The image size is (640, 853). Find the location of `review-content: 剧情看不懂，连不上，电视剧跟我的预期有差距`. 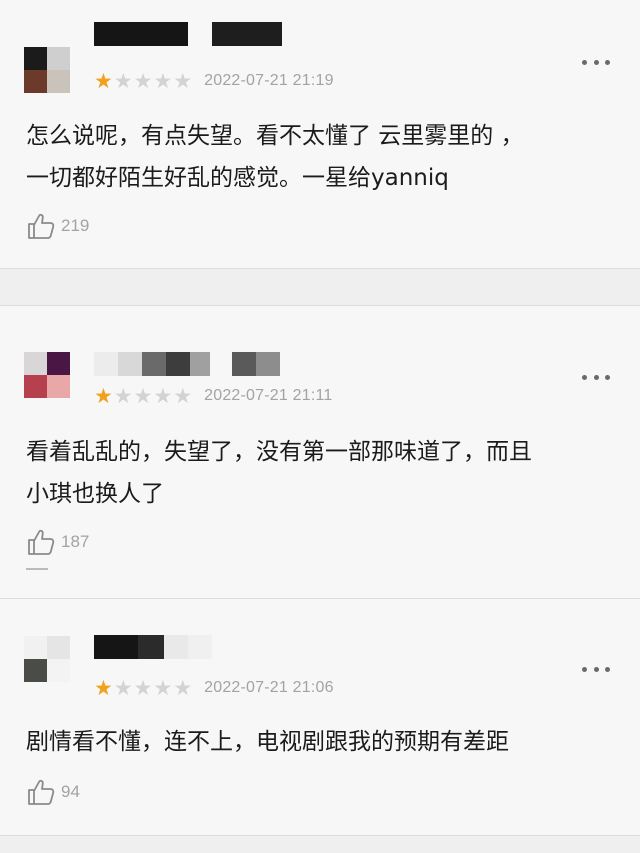

review-content: 剧情看不懂，连不上，电视剧跟我的预期有差距 is located at coordinates (321, 742).